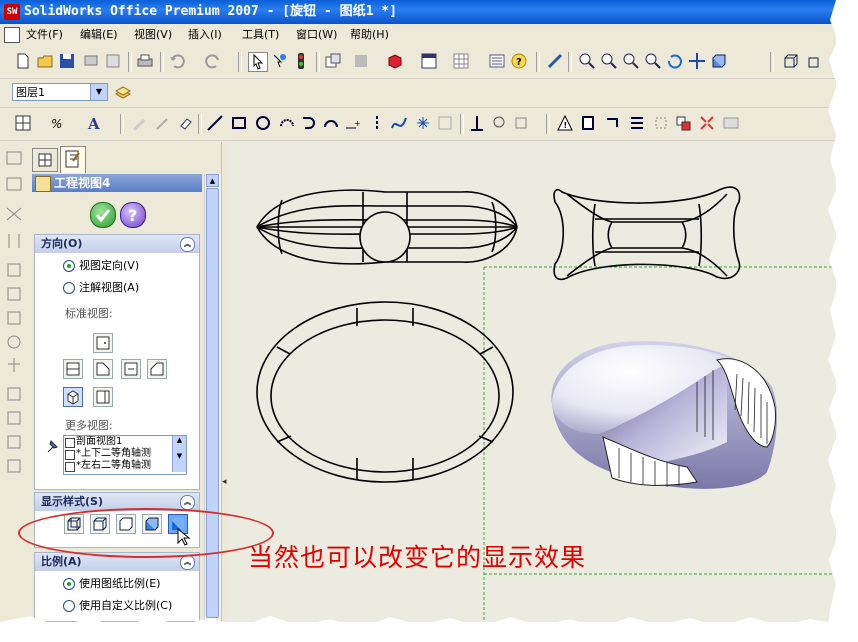  I want to click on layout-icon, so click(429, 61).